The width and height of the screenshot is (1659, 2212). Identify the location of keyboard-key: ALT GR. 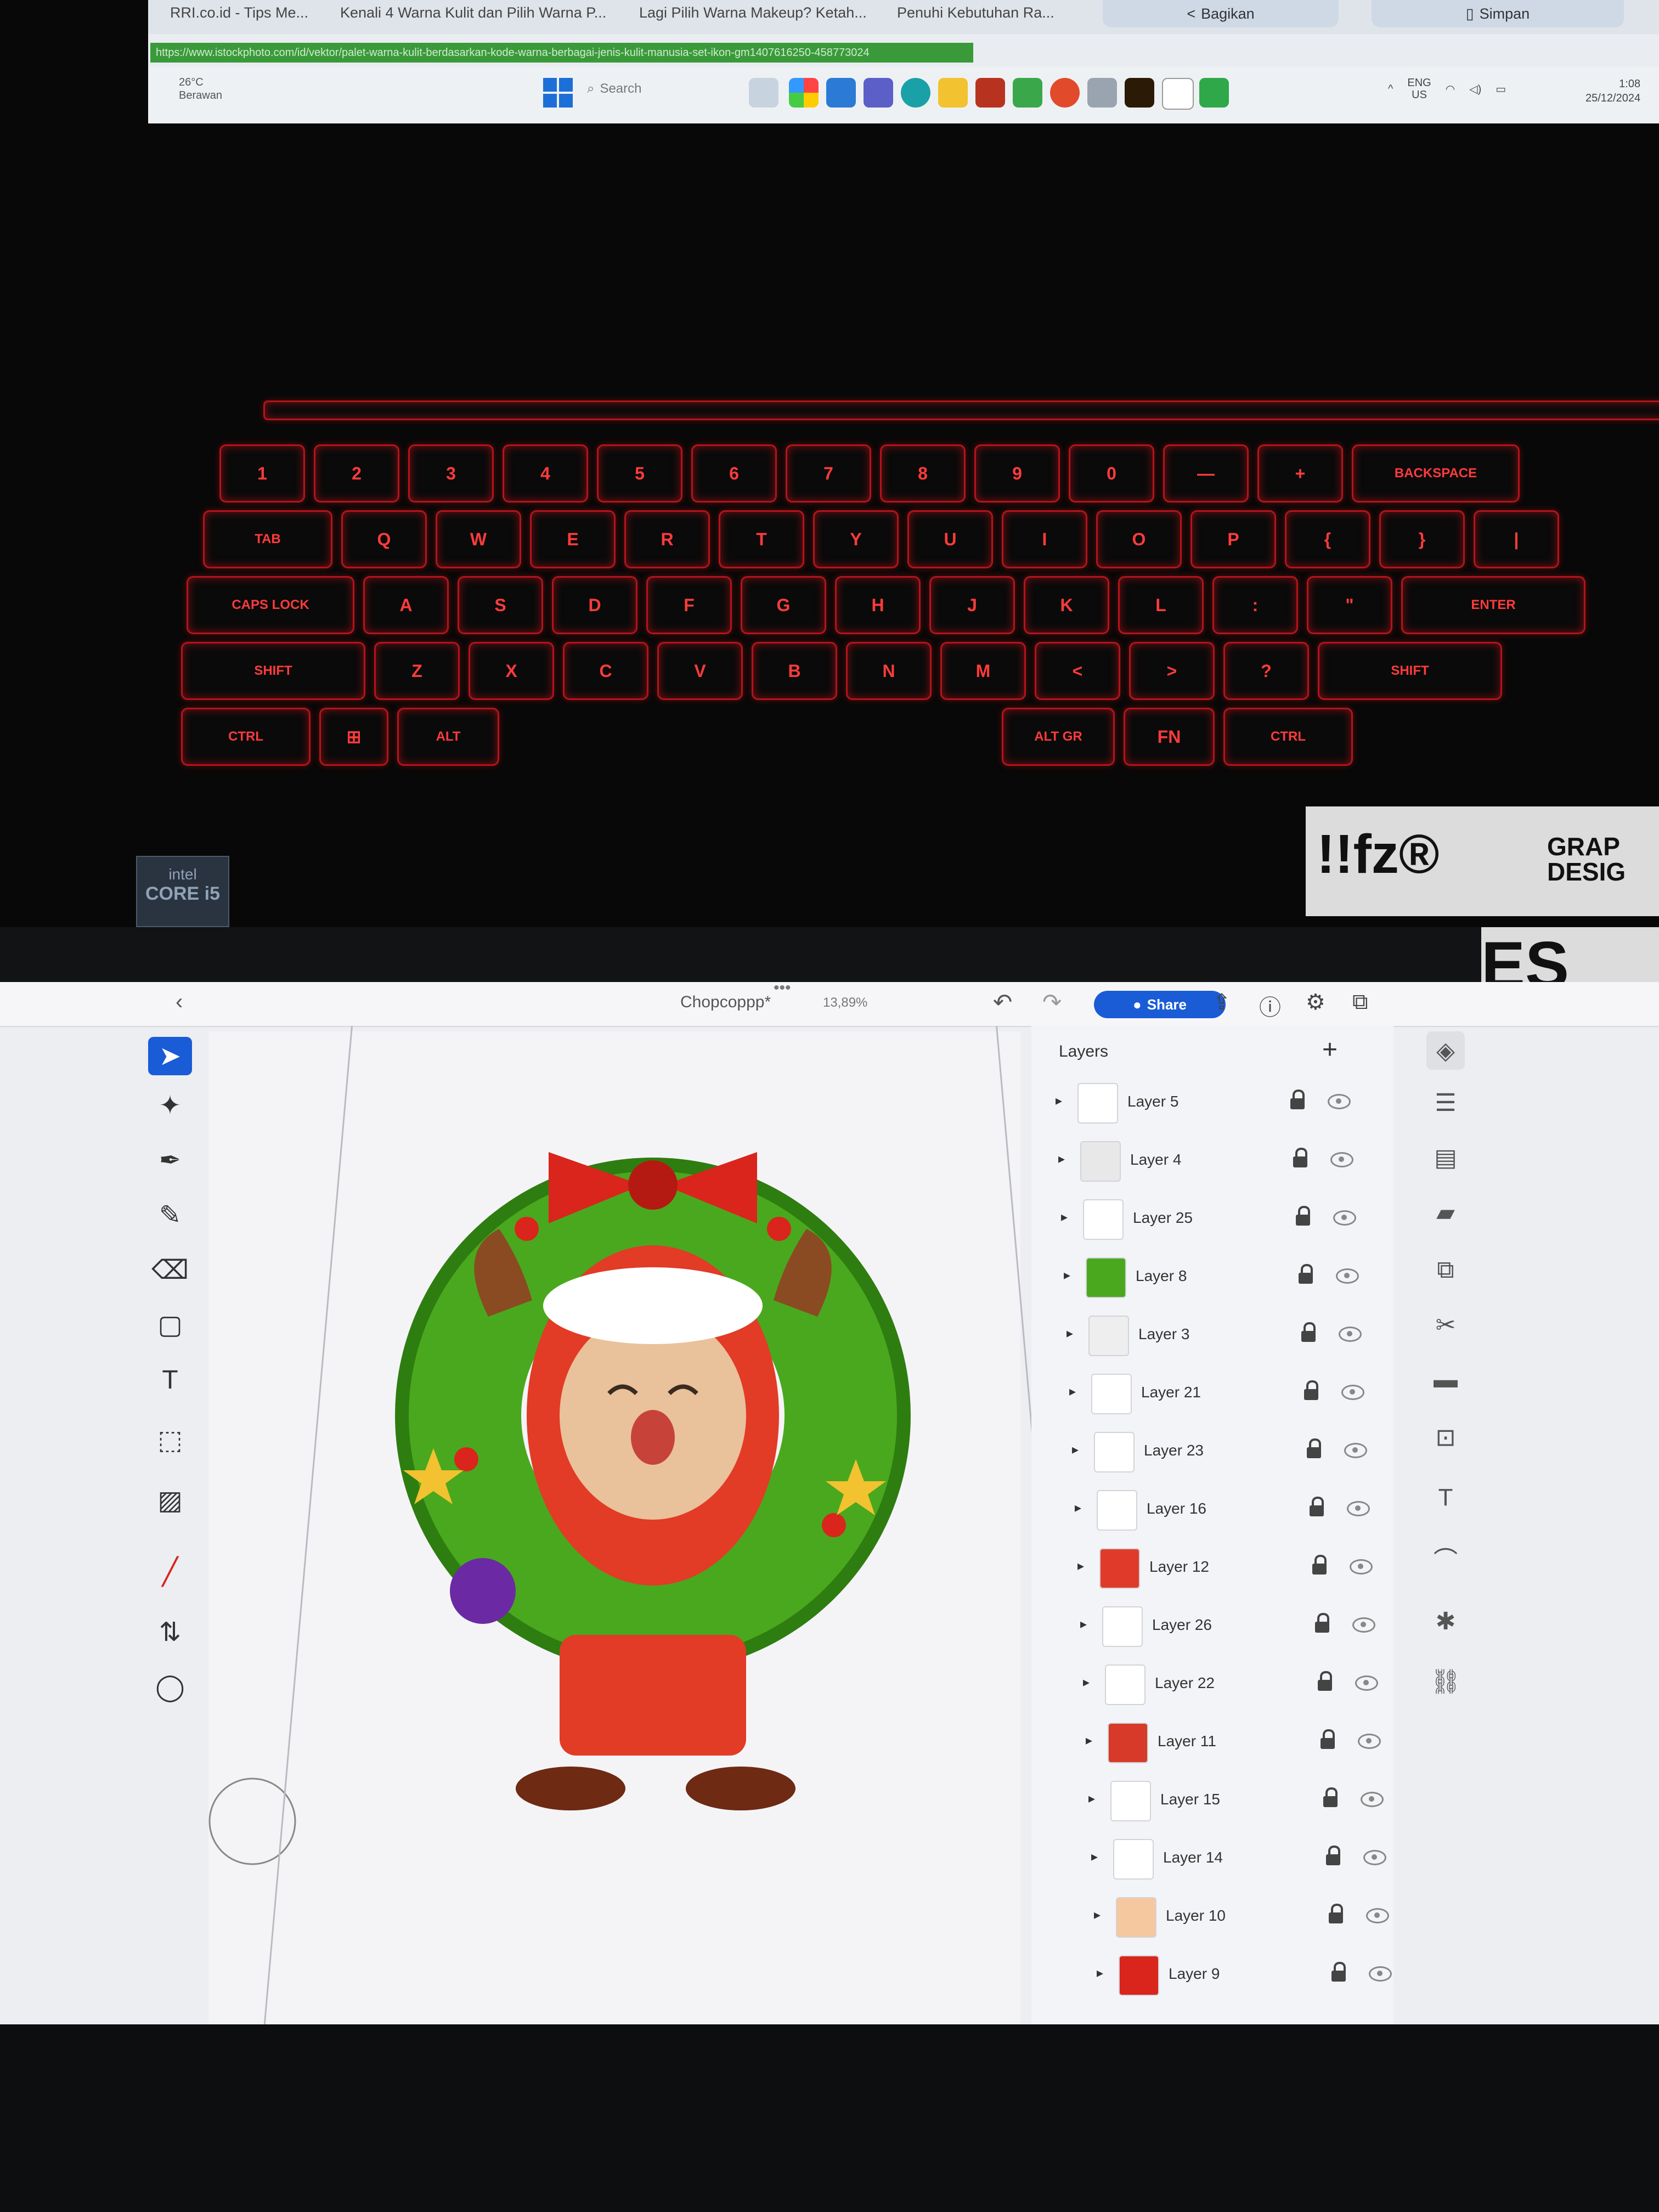
(1058, 737).